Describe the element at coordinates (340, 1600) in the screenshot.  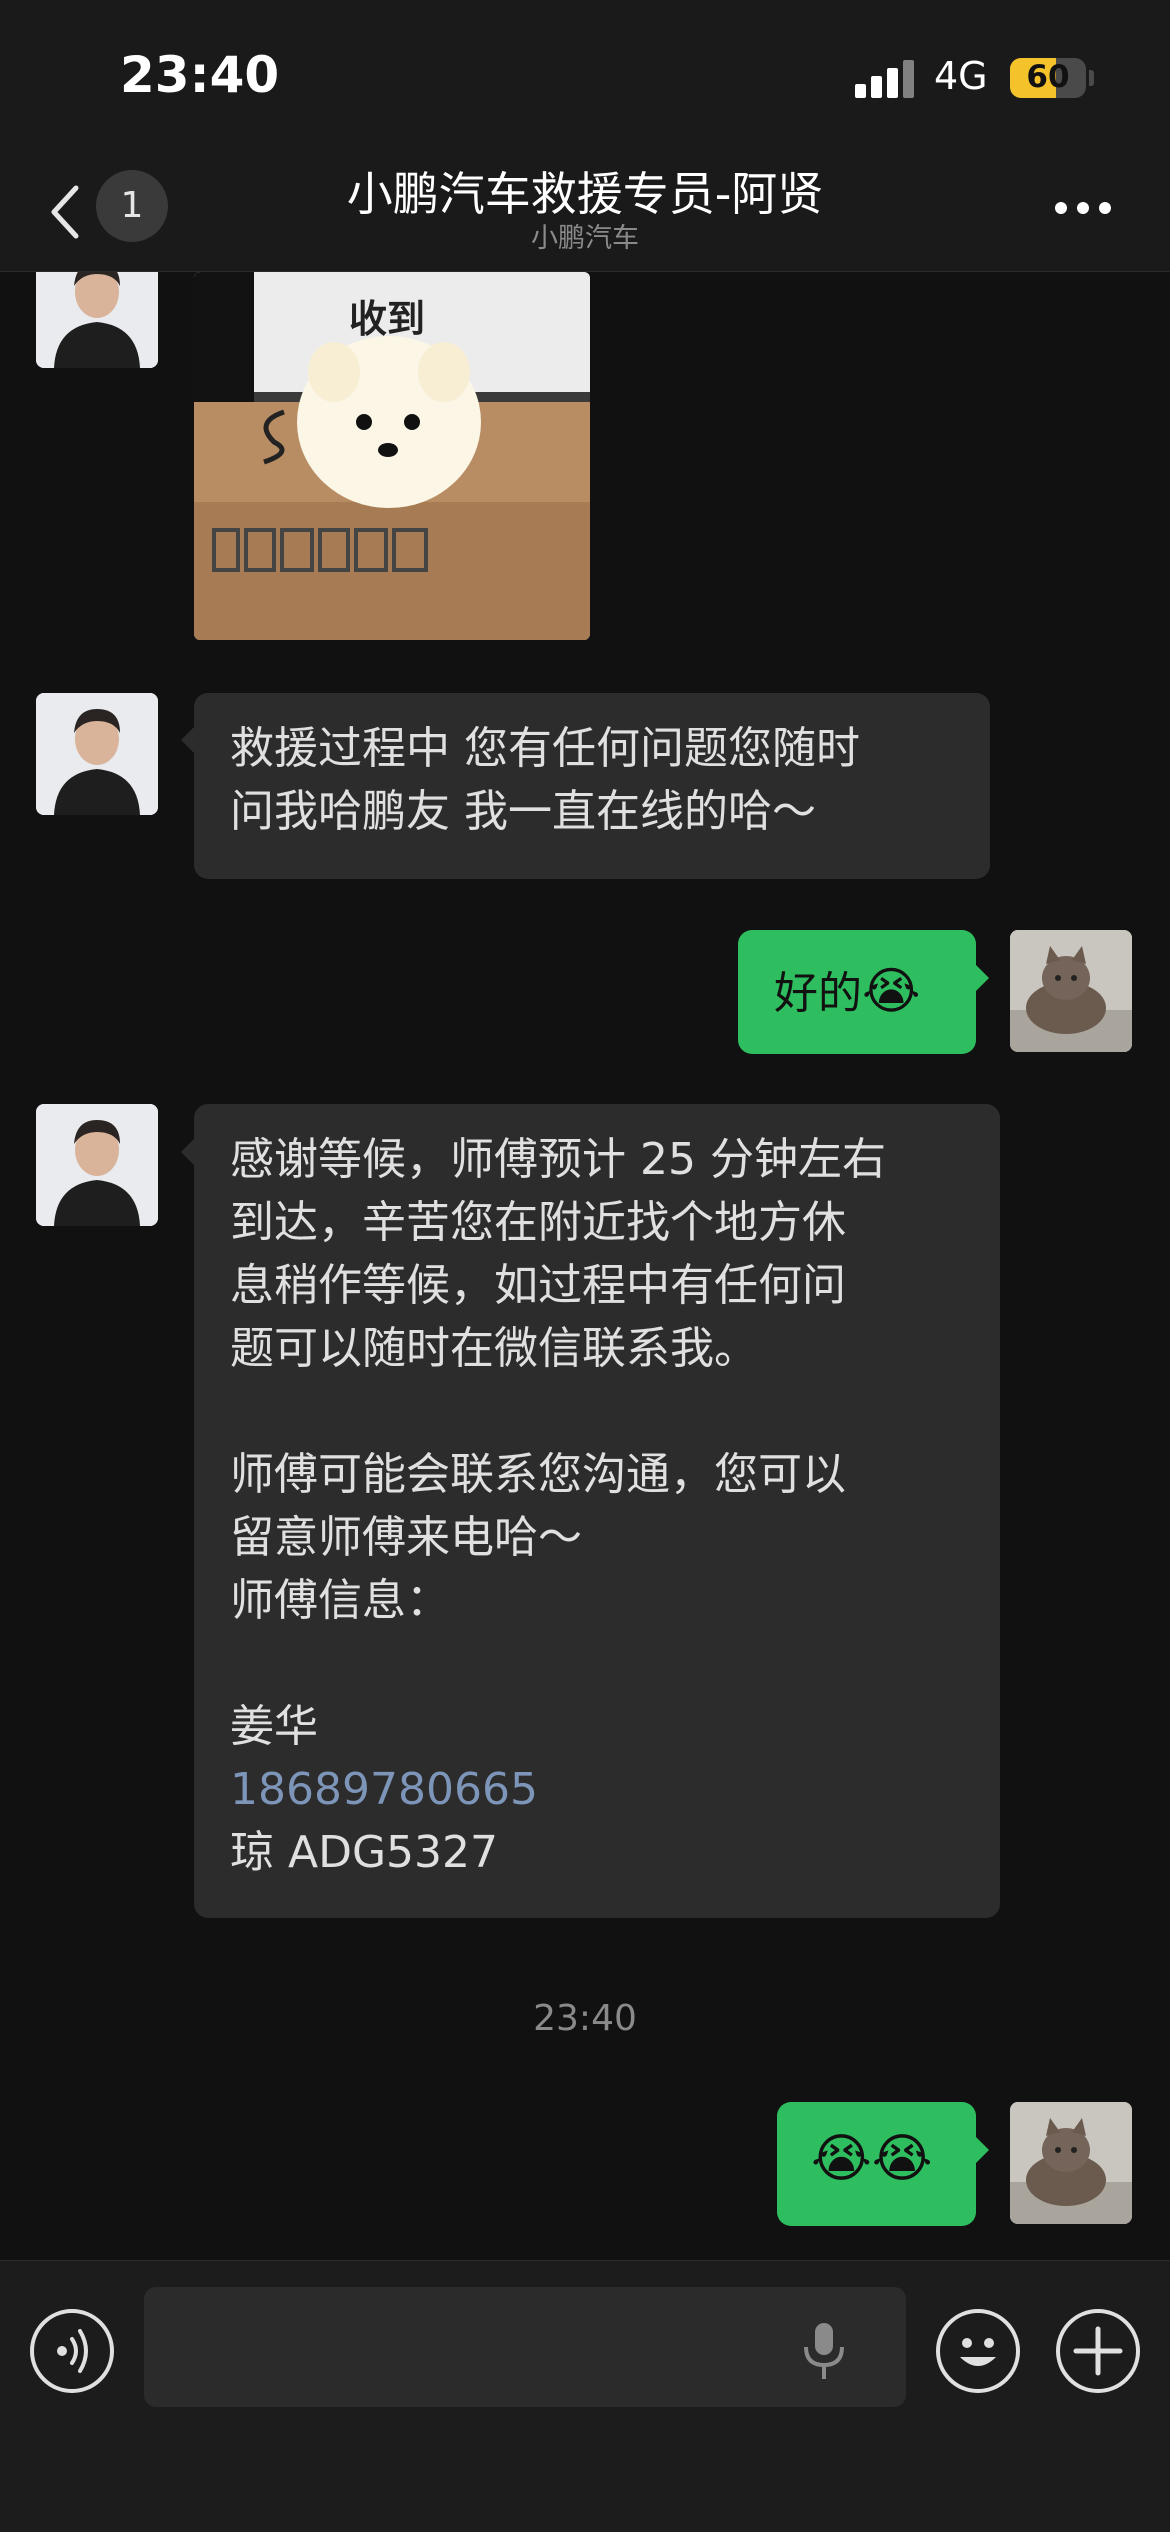
I see `message-text: 师傅信息：` at that location.